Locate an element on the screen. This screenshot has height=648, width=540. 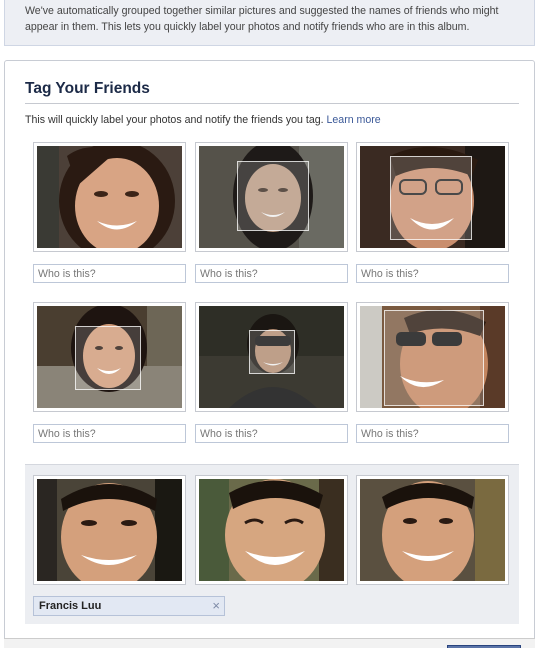
who-is-this-input-6: Who is this? is located at coordinates (432, 433).